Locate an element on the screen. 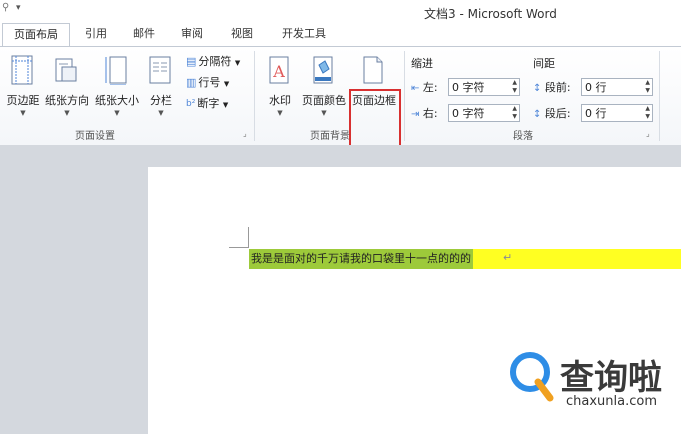  watermark-icon: A is located at coordinates (279, 70).